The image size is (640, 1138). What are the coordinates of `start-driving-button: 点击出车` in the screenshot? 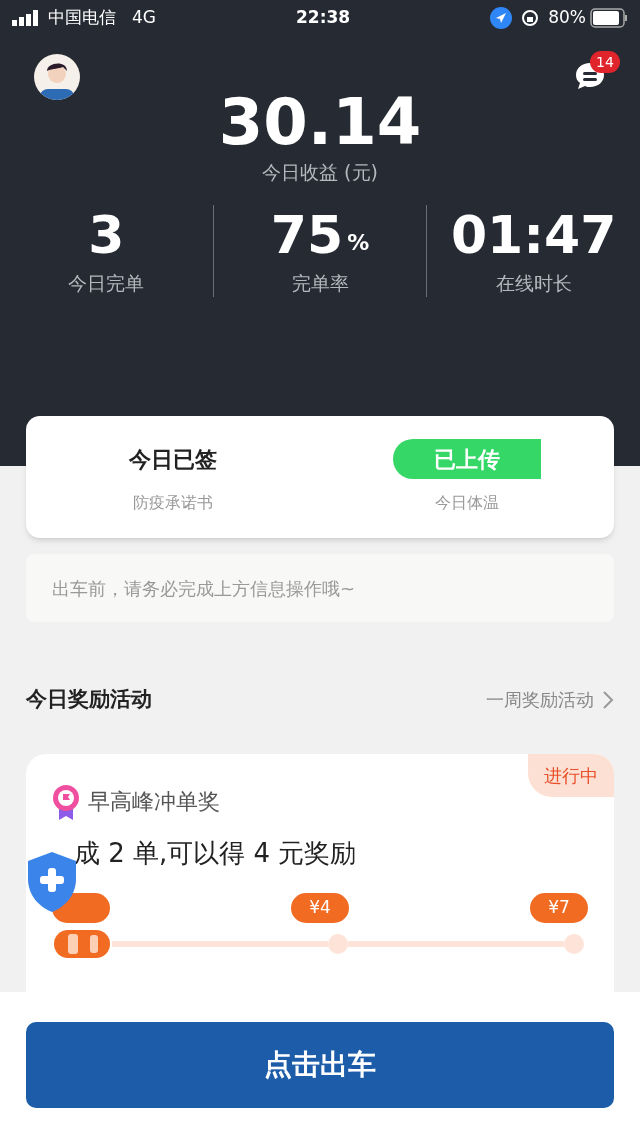 It's located at (320, 1065).